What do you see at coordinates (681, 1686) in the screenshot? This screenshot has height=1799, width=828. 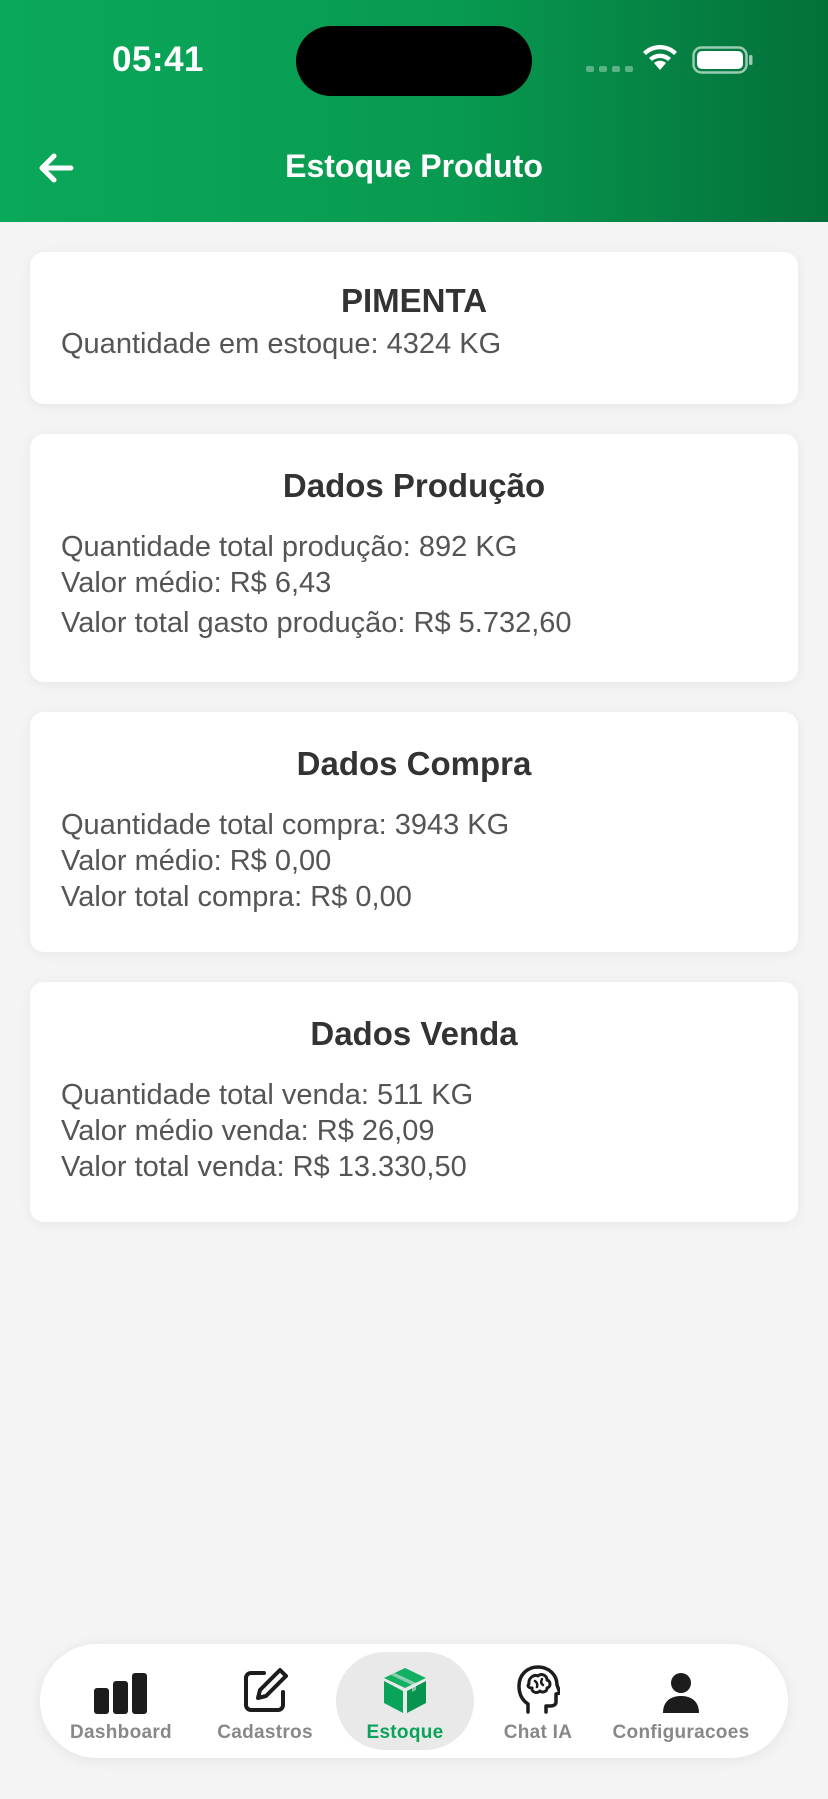 I see `user-icon` at bounding box center [681, 1686].